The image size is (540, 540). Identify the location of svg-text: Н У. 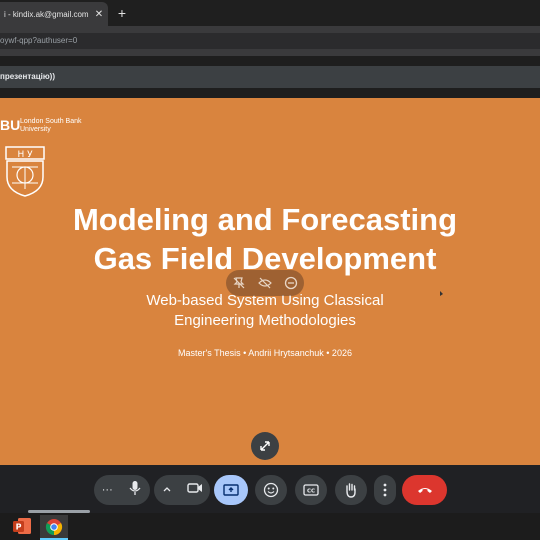
(25, 155).